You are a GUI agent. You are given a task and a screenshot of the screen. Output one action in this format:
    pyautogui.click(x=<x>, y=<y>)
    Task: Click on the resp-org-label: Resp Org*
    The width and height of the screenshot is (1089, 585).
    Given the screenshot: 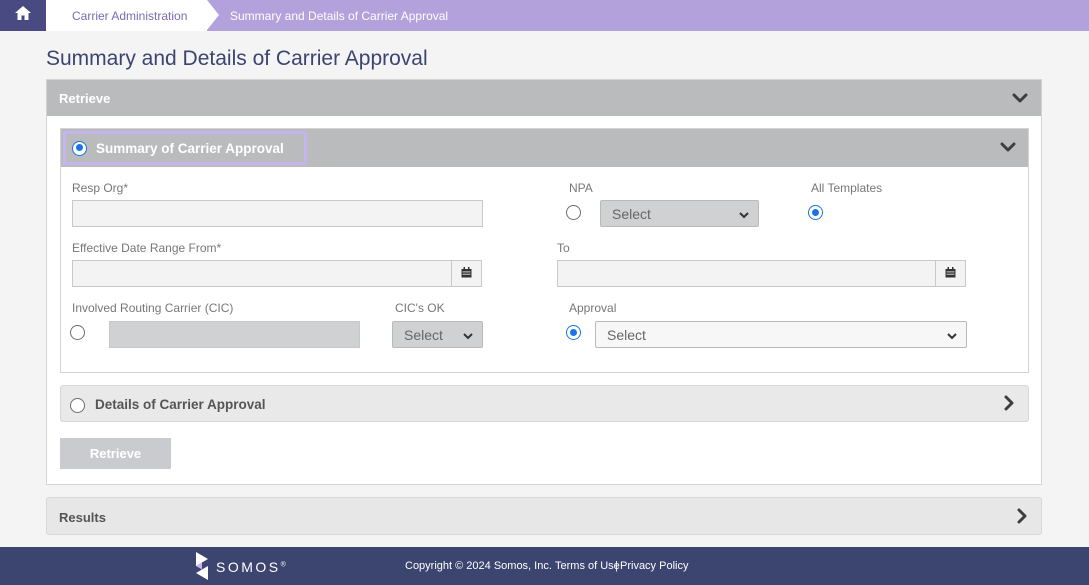 What is the action you would take?
    pyautogui.click(x=100, y=188)
    